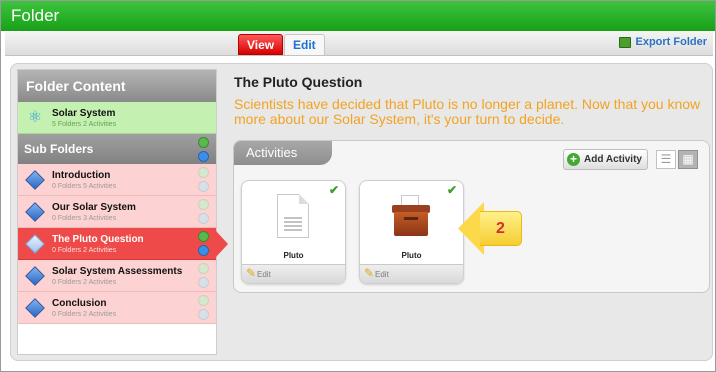 The height and width of the screenshot is (372, 716). I want to click on folder-content-heading: Folder Content, so click(117, 86).